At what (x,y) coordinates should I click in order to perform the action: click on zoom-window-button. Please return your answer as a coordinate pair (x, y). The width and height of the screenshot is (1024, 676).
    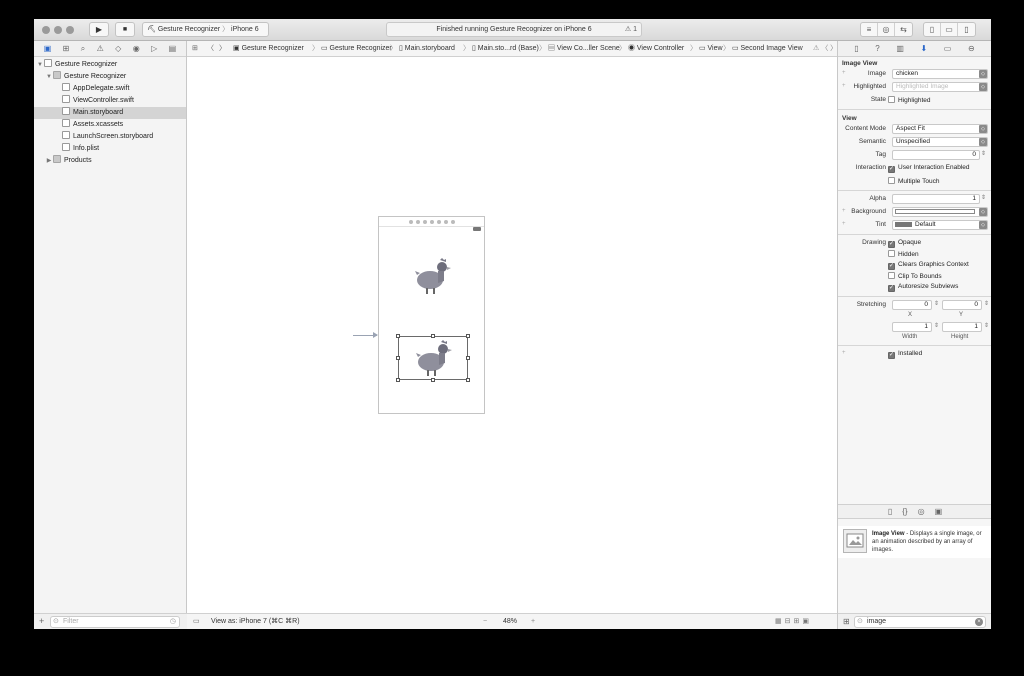
    Looking at the image, I should click on (70, 30).